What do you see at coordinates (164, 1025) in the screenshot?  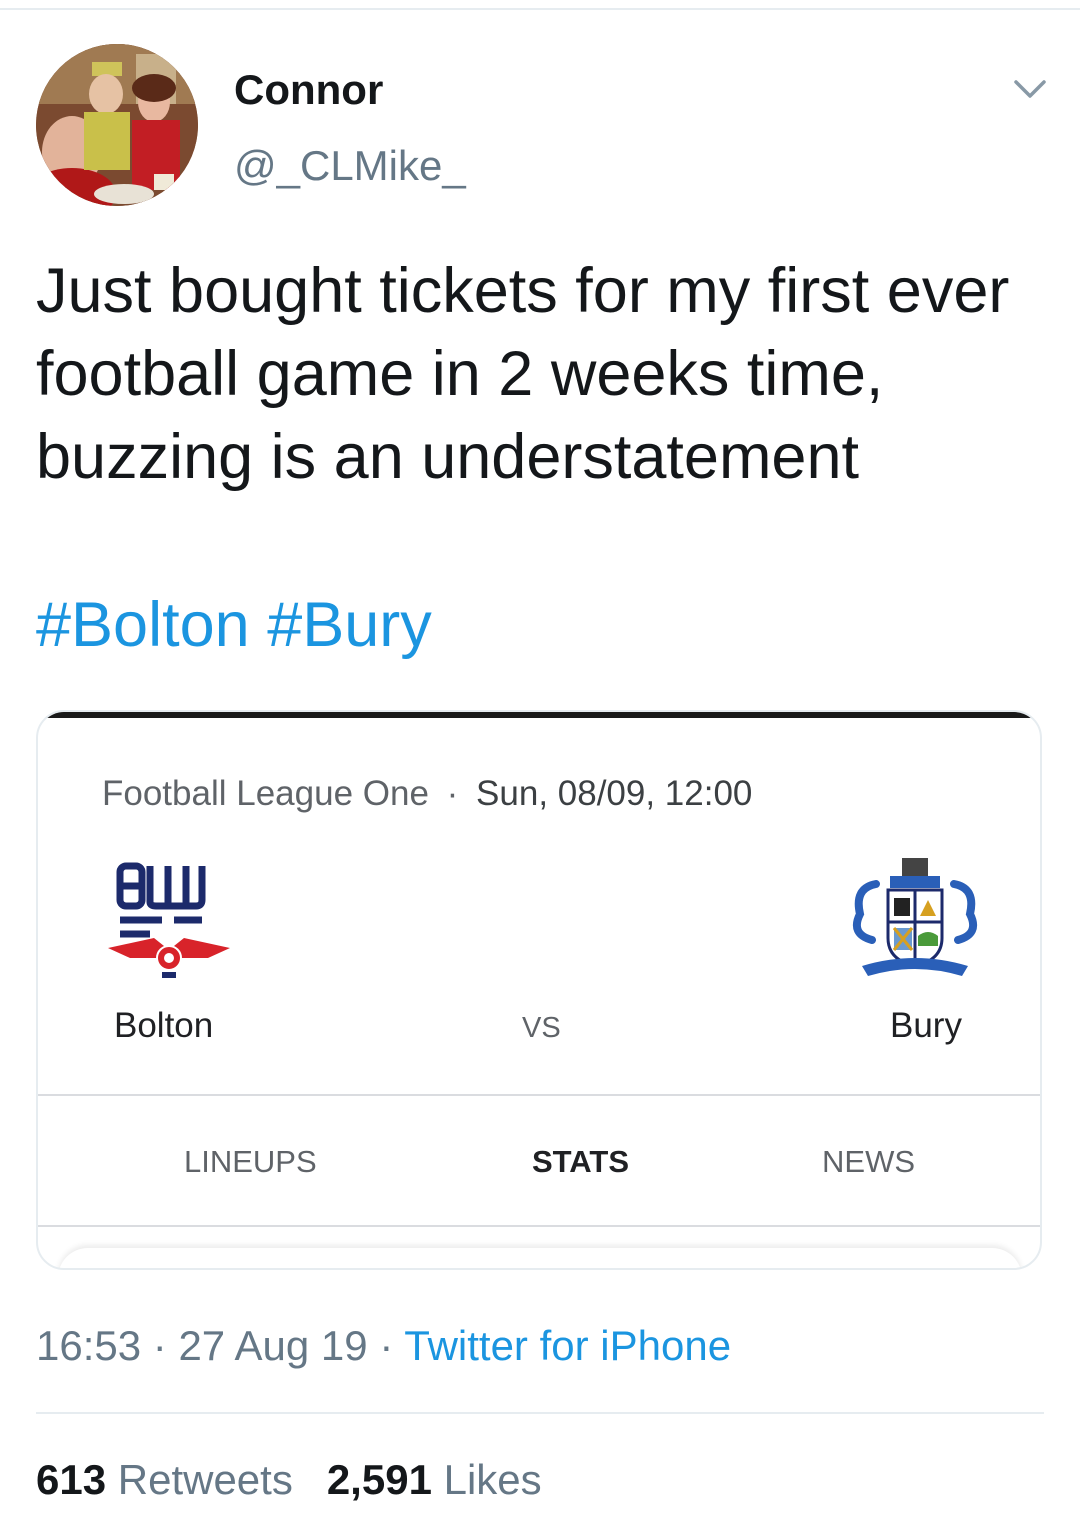 I see `home-team-name: Bolton` at bounding box center [164, 1025].